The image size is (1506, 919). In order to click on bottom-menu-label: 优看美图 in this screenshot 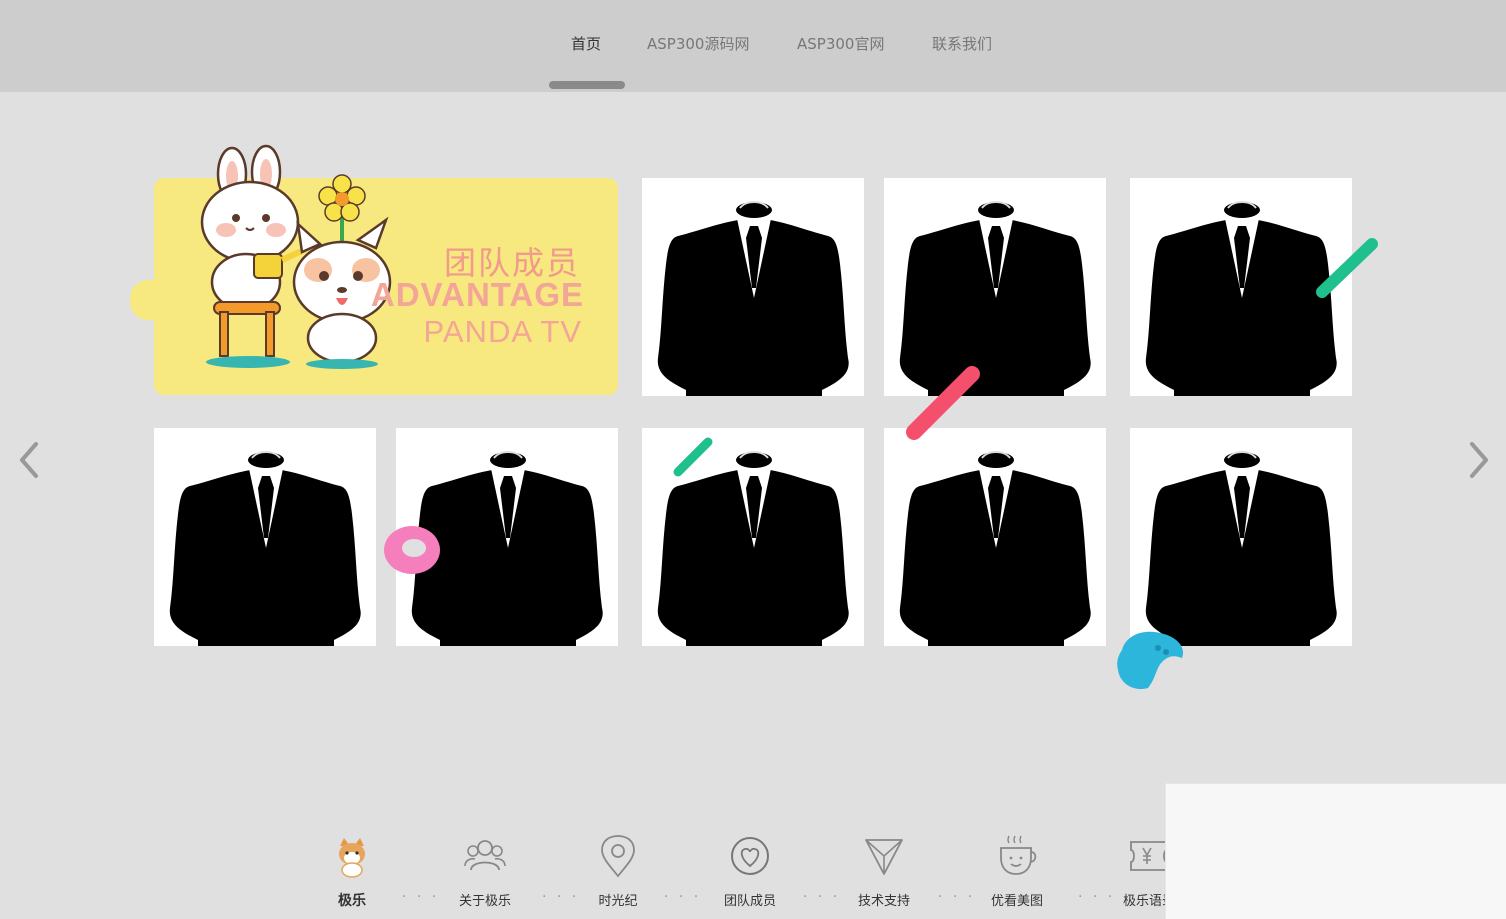, I will do `click(1016, 901)`.